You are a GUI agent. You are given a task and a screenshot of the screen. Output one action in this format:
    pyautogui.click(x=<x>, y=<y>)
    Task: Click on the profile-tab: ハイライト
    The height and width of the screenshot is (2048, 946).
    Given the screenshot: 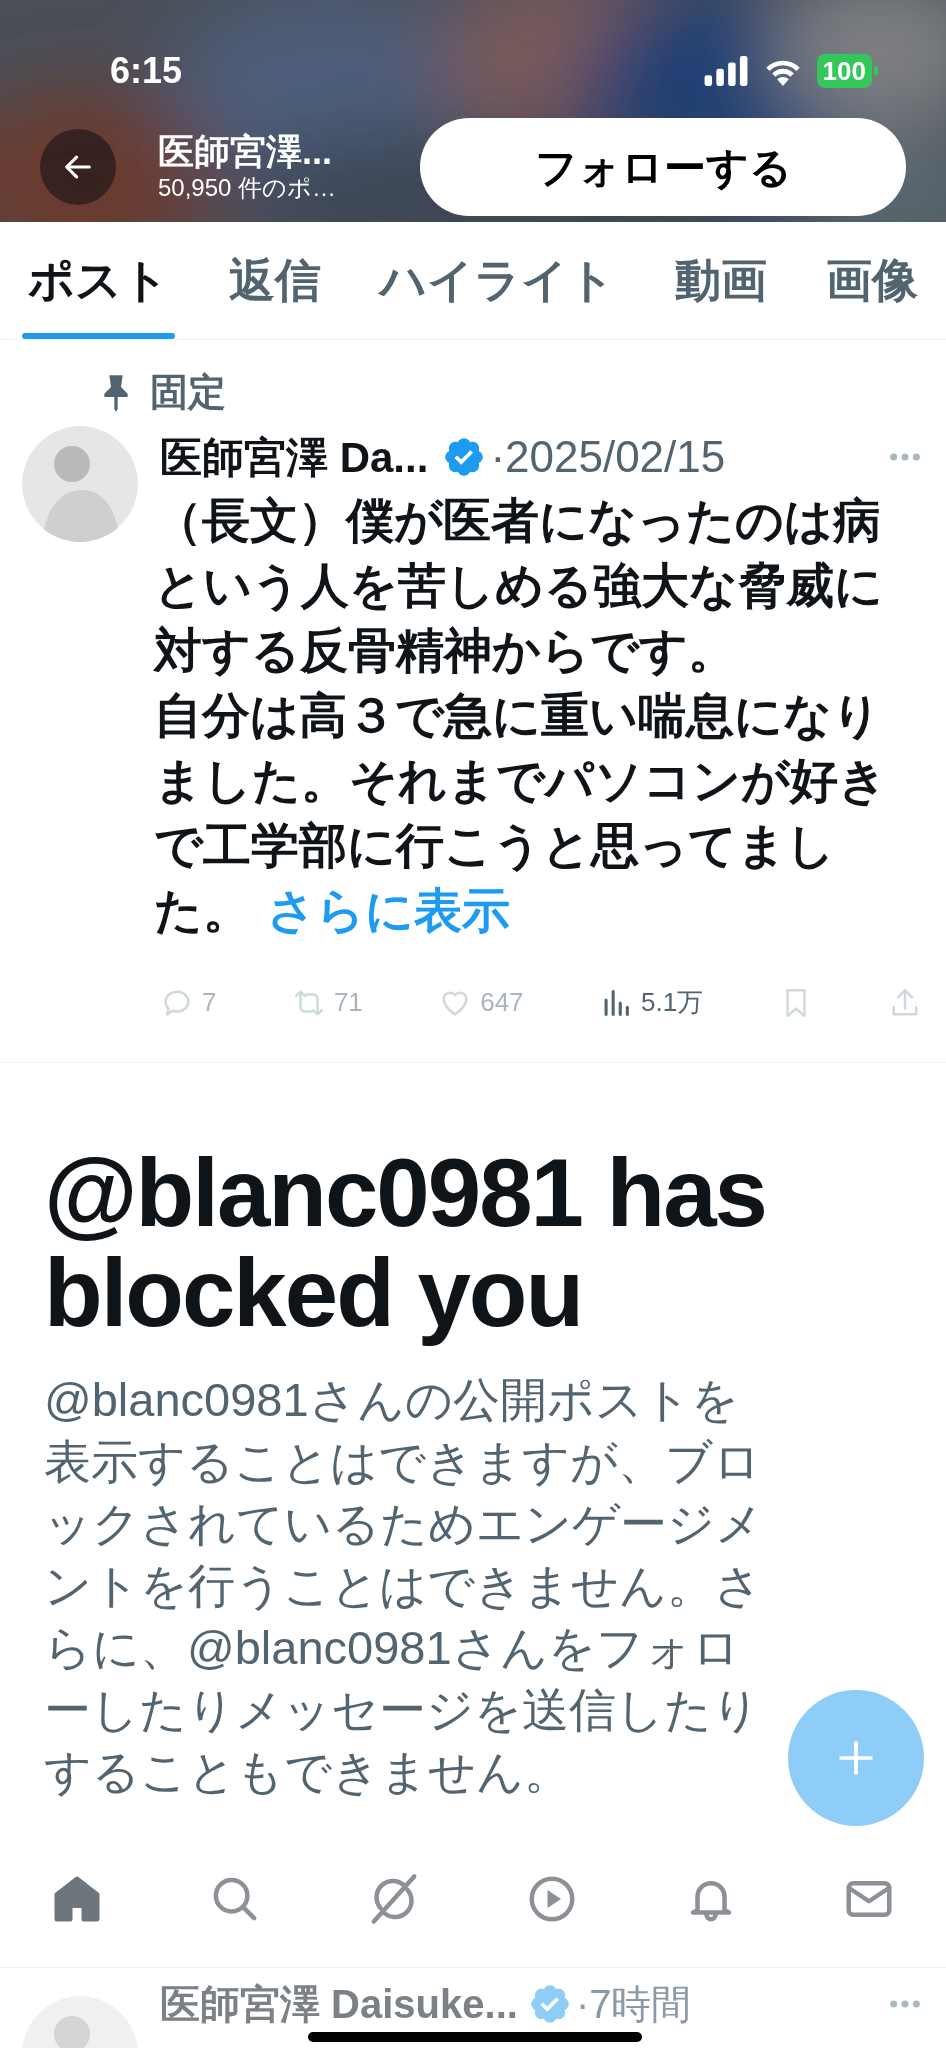 What is the action you would take?
    pyautogui.click(x=497, y=280)
    